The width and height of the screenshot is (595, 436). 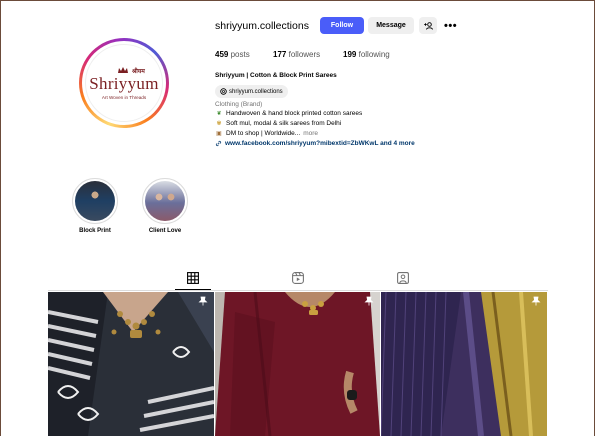 I want to click on link-icon, so click(x=218, y=143).